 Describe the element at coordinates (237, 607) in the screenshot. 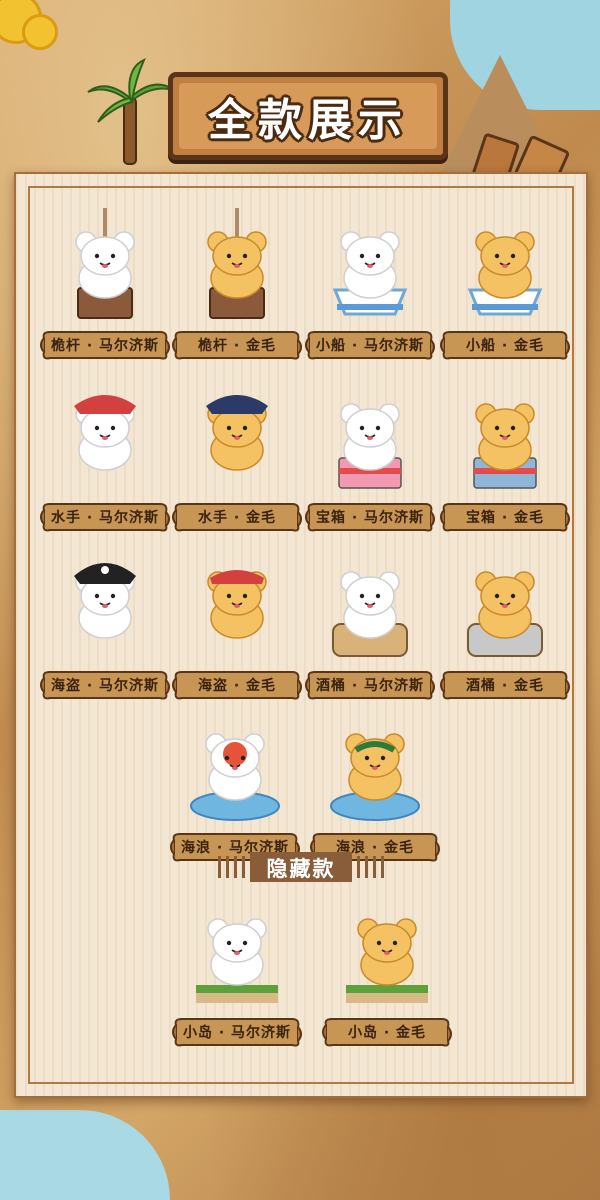

I see `golden-dog-pirate-icon` at that location.